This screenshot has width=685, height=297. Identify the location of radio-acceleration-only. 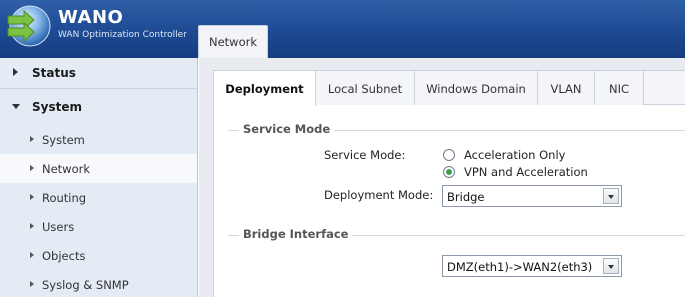
(449, 155).